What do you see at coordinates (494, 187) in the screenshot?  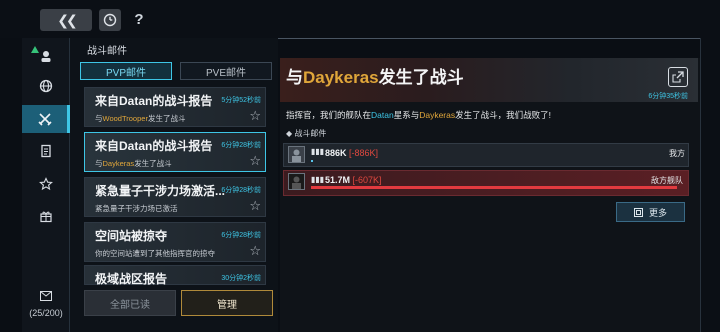 I see `enemy-strength-bar` at bounding box center [494, 187].